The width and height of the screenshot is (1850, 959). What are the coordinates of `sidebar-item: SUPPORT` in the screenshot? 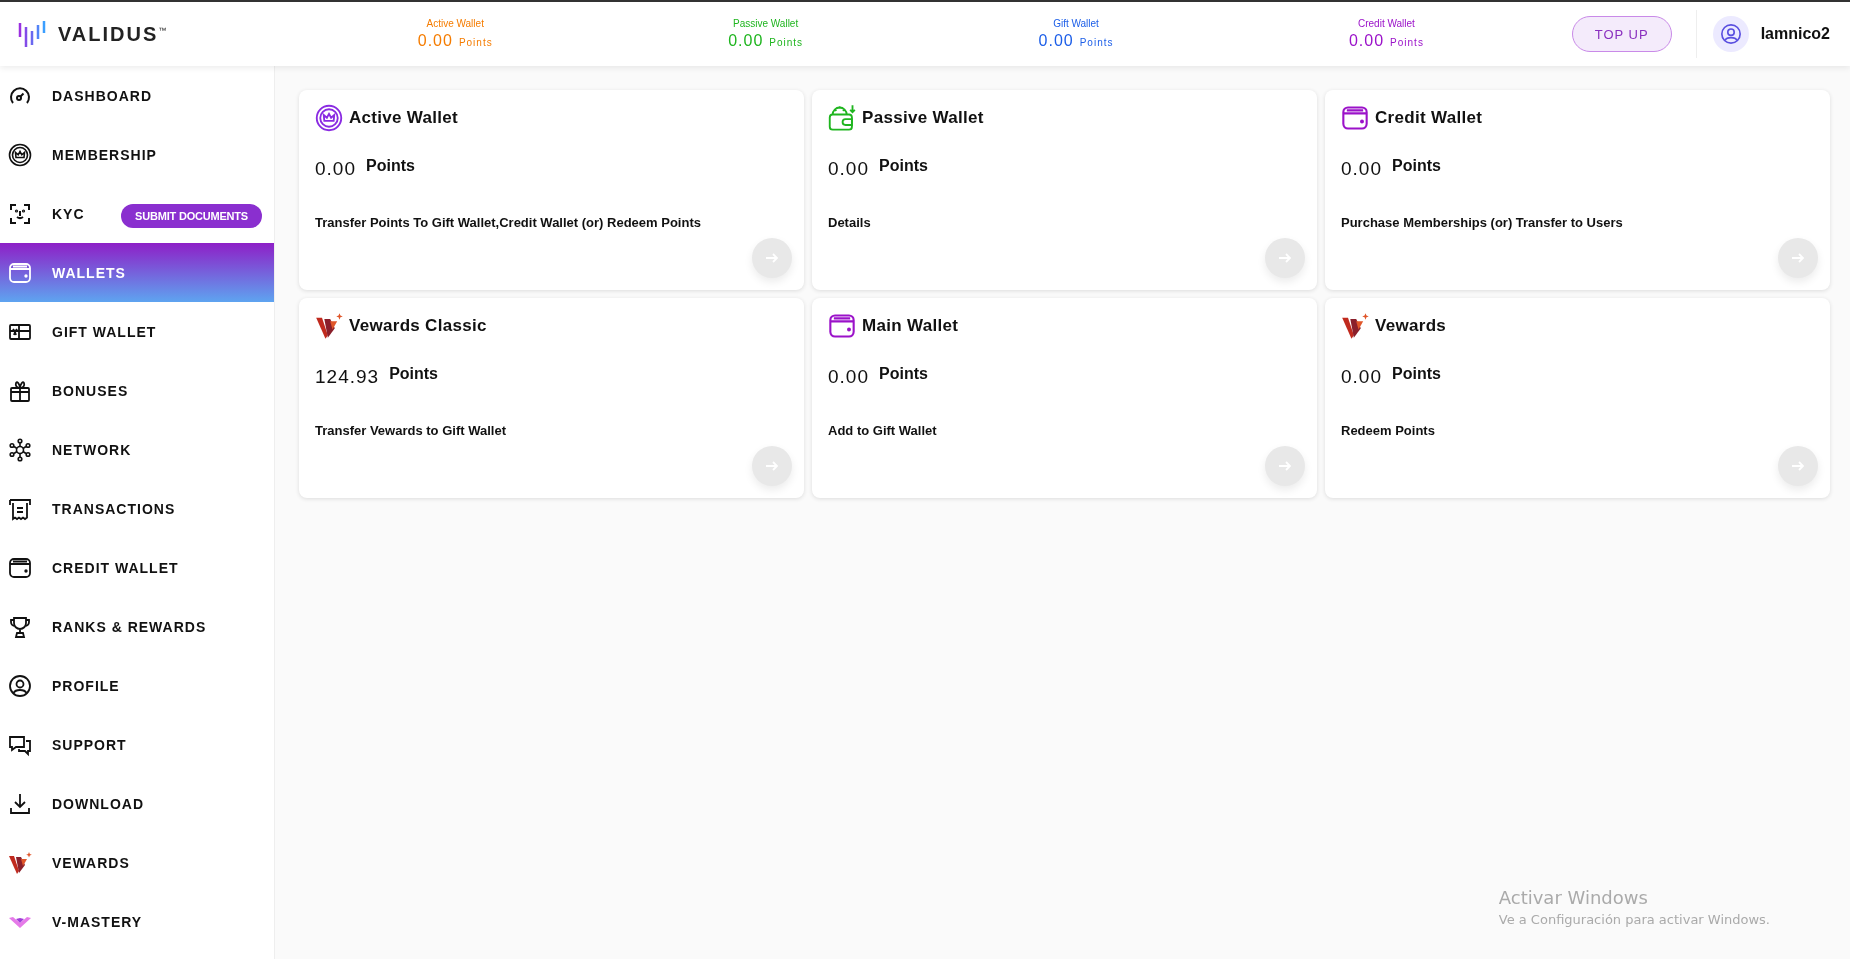 It's located at (137, 744).